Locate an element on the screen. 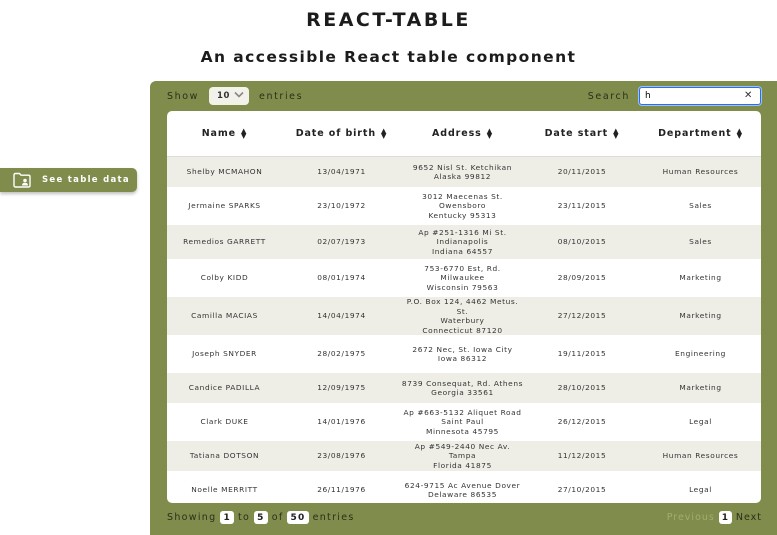 The image size is (777, 535). showing-label: Showing is located at coordinates (192, 517).